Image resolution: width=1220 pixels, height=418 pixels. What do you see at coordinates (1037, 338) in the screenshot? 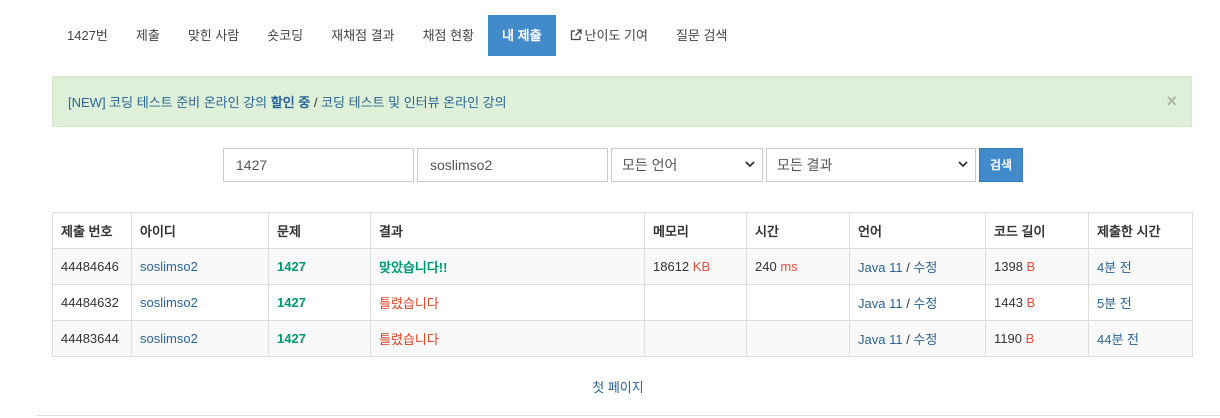
I see `code-length-cell: 1190 B` at bounding box center [1037, 338].